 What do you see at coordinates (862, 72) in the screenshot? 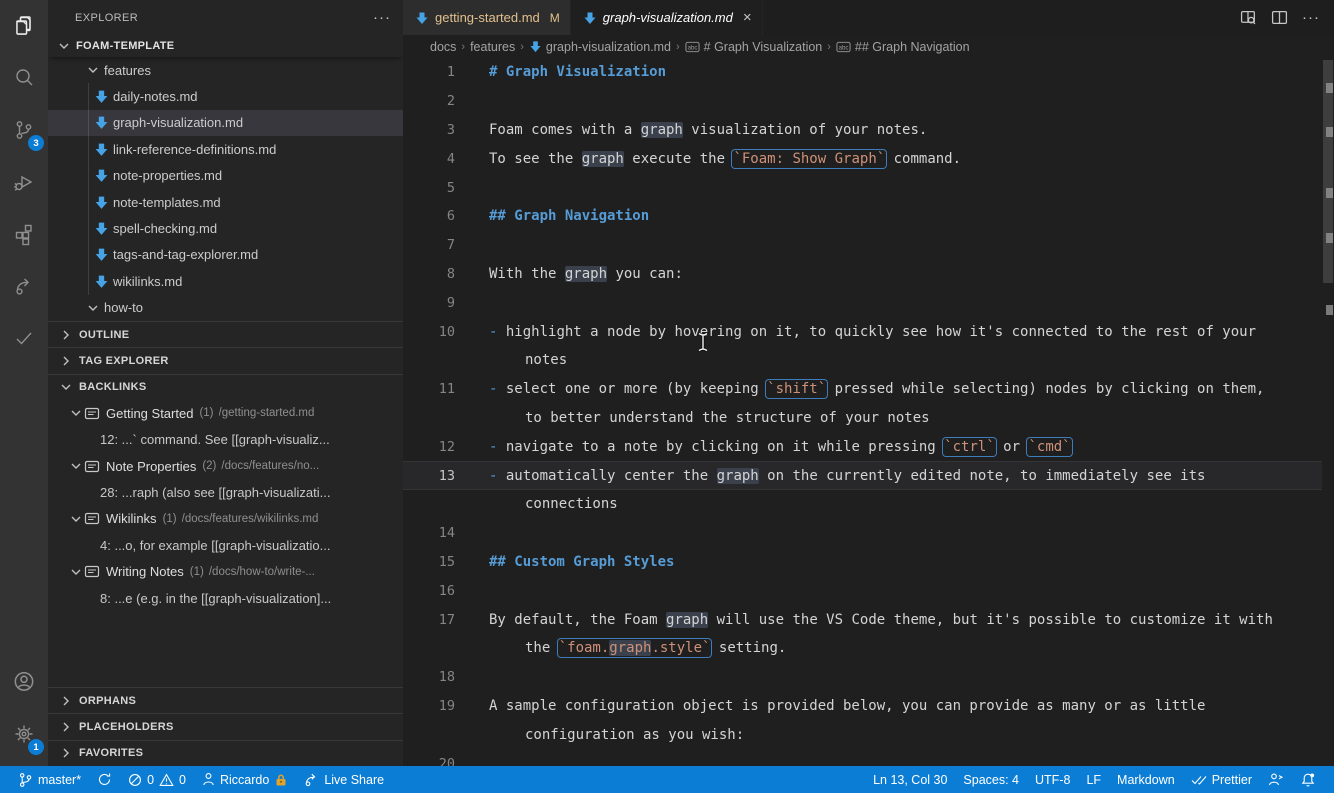
I see `editor-line: 1 # Graph Visualization` at bounding box center [862, 72].